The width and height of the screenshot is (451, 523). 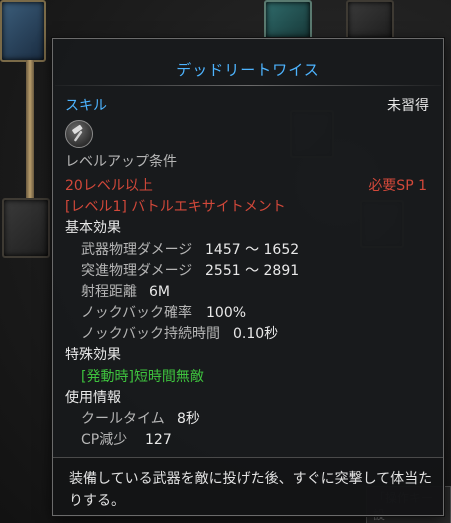 I want to click on skill-slot-left-lower, so click(x=26, y=228).